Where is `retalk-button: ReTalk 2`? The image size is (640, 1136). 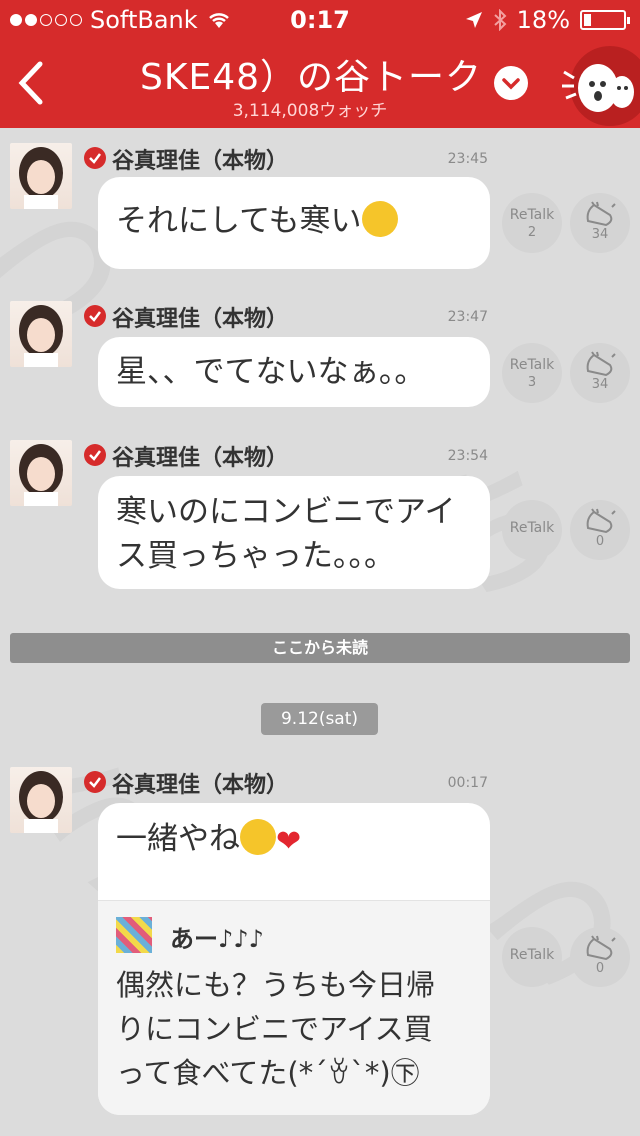 retalk-button: ReTalk 2 is located at coordinates (532, 223).